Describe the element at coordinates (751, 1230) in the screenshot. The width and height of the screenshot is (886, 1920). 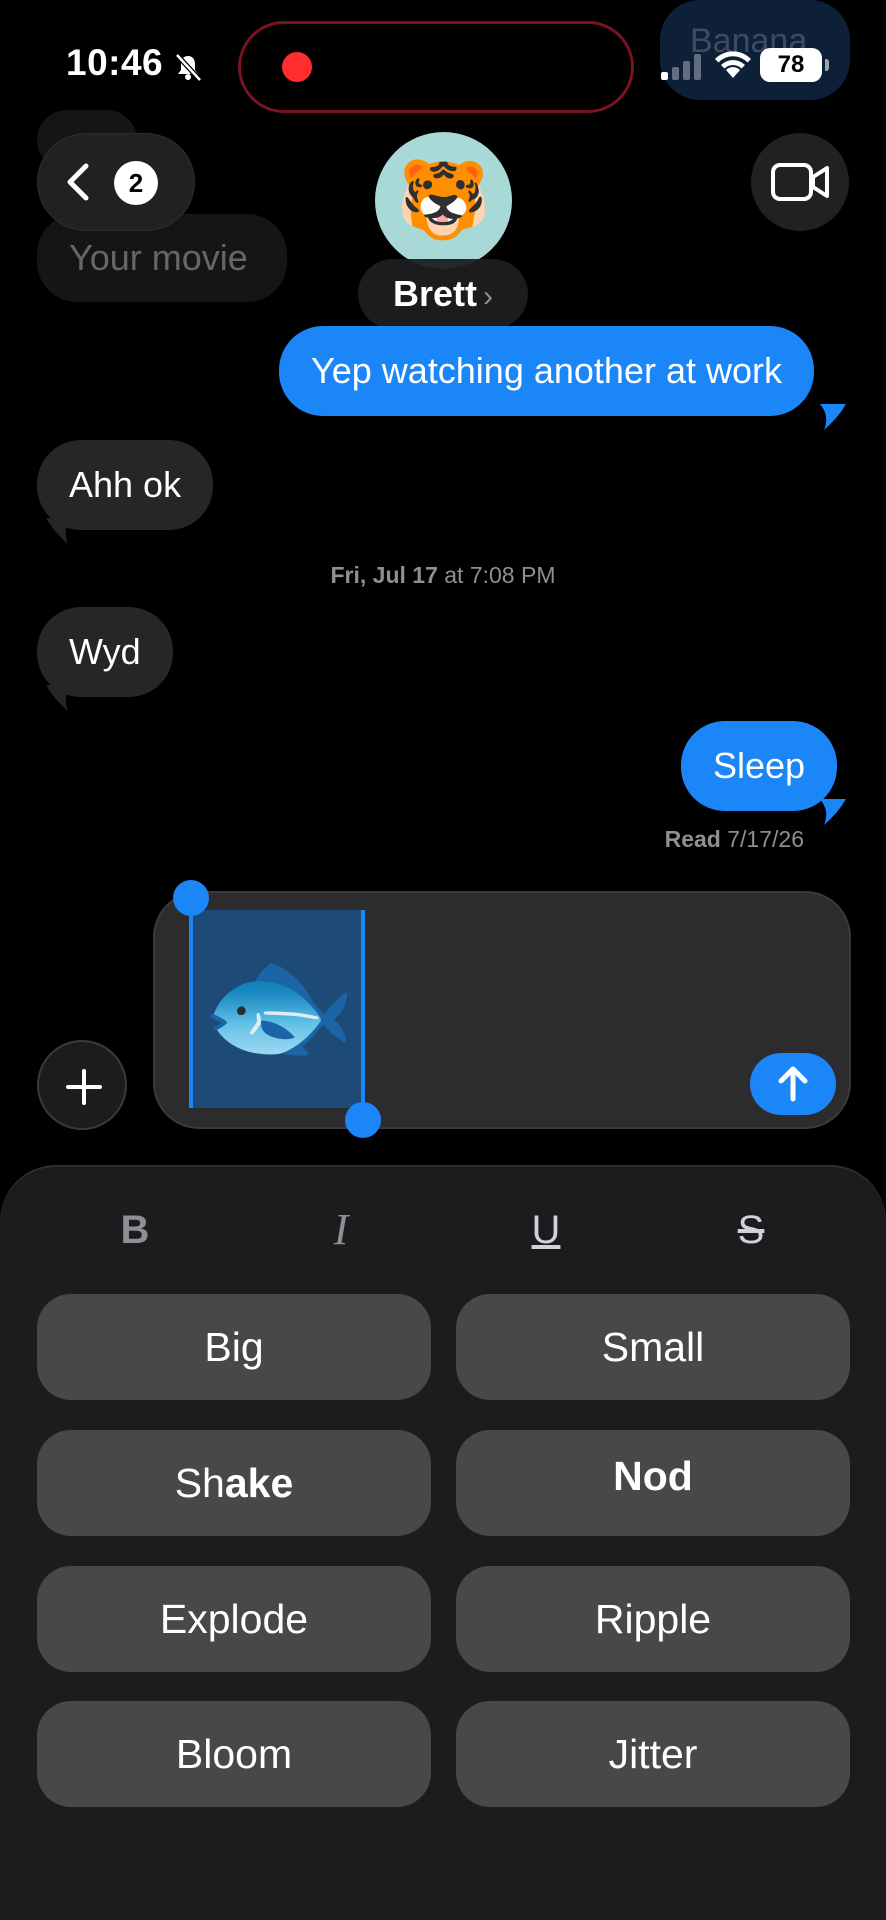
I see `strikethrough-format-button: S` at that location.